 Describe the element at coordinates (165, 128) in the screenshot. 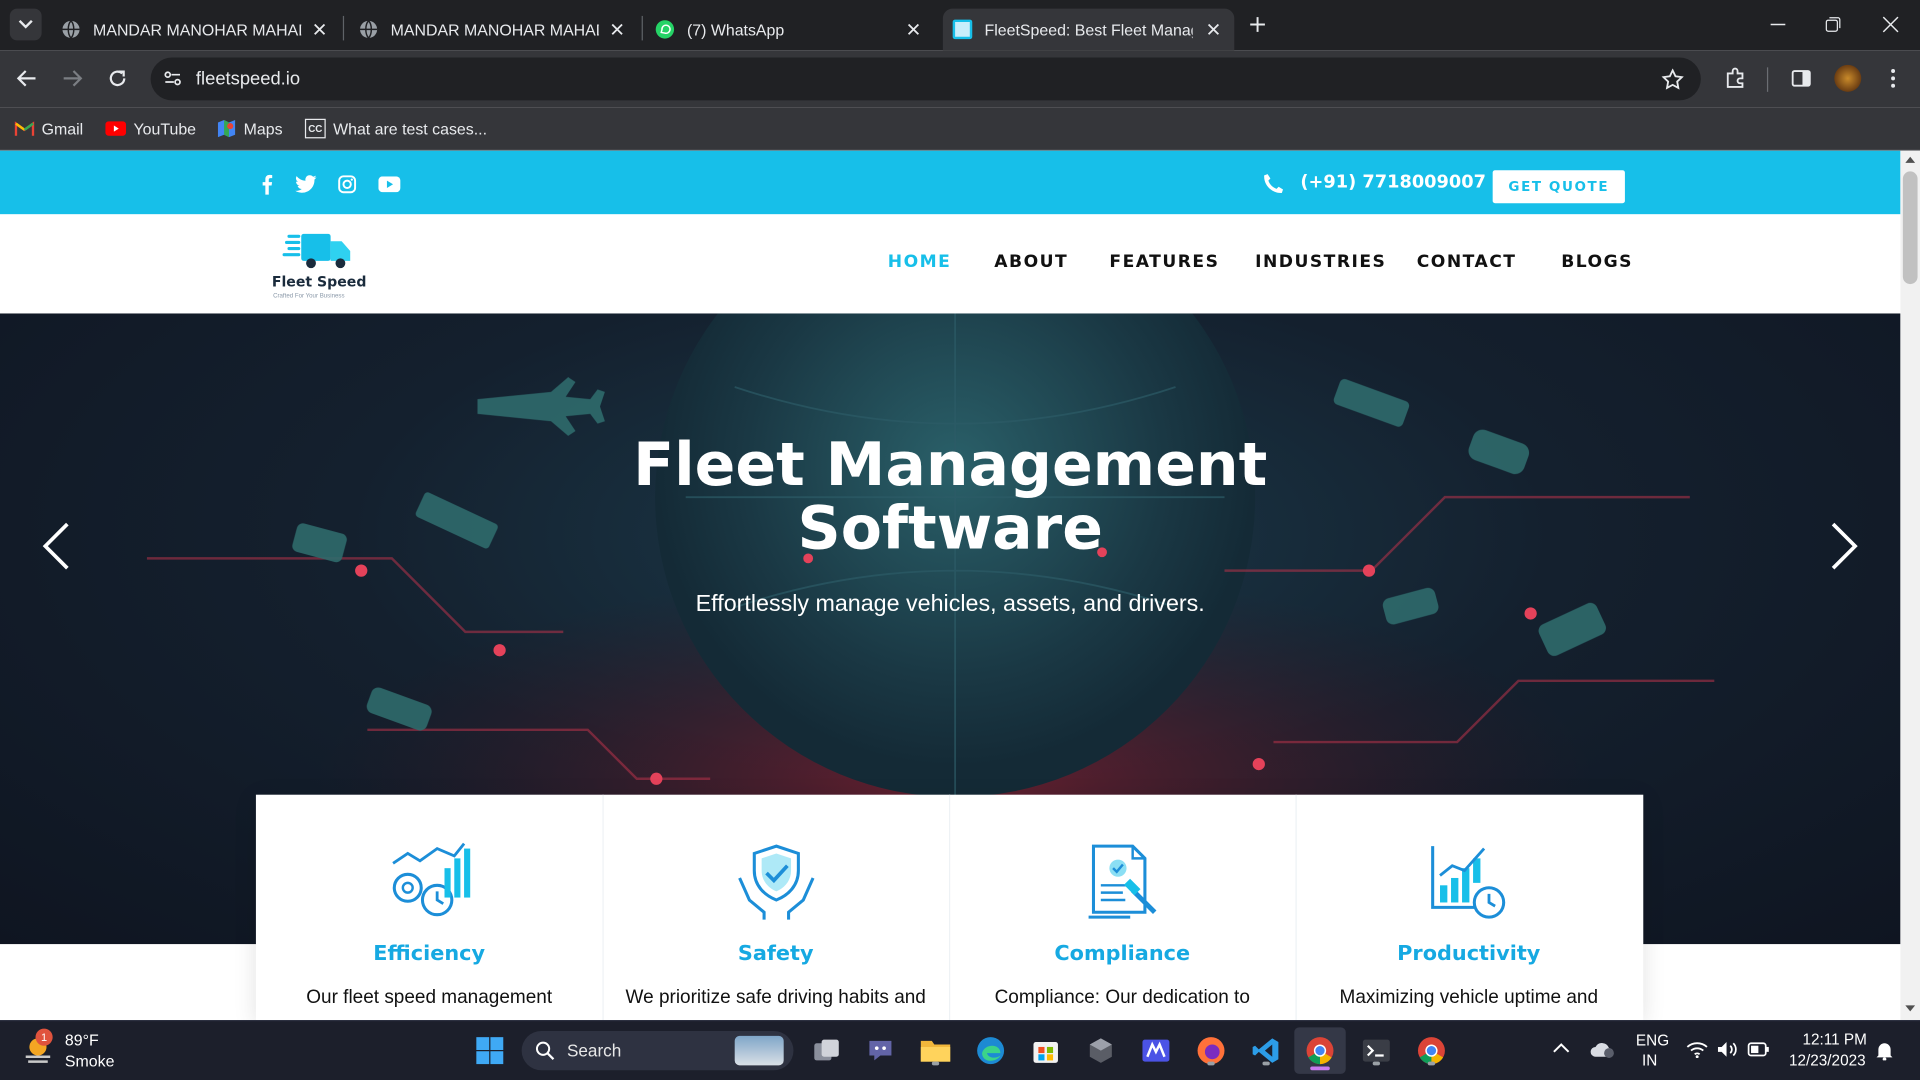

I see `bookmark-label: YouTube` at that location.